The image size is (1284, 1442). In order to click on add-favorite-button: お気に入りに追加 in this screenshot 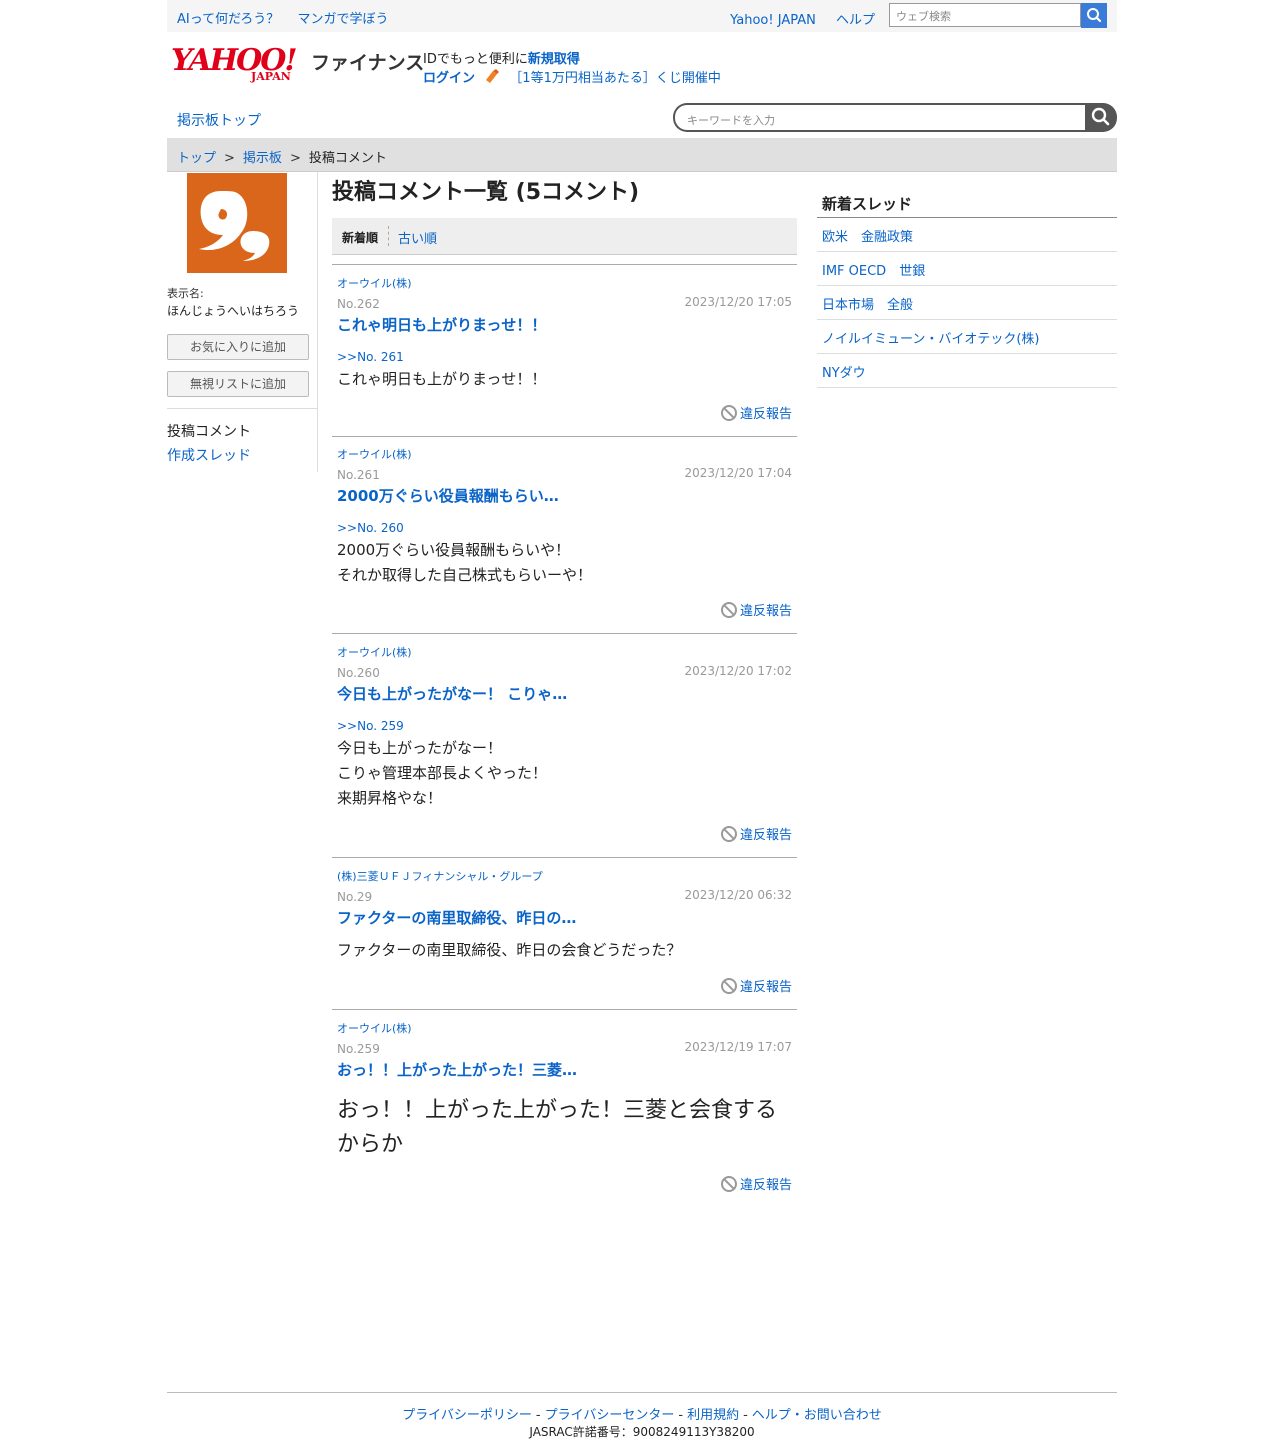, I will do `click(238, 347)`.